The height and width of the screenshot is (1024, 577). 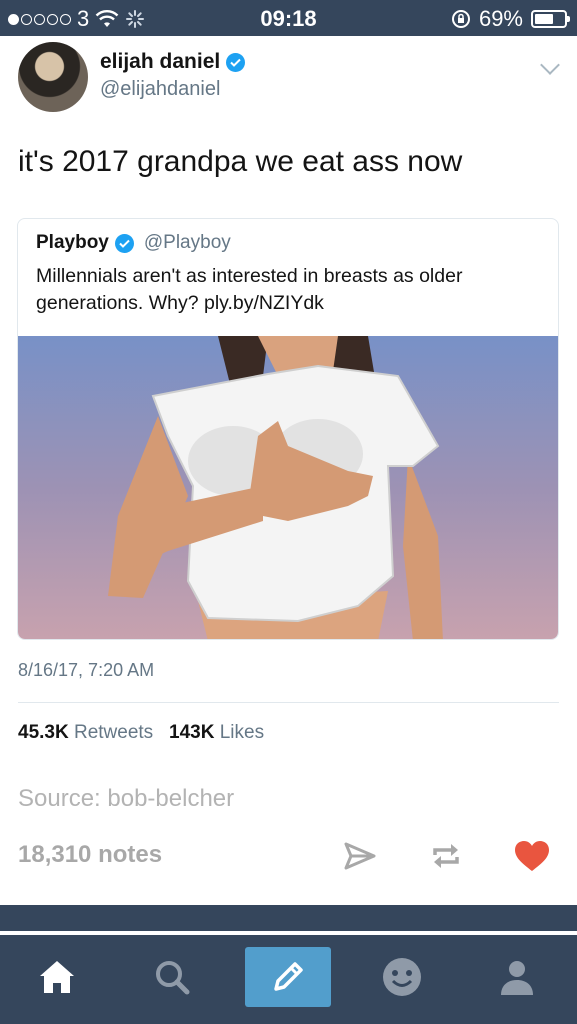 I want to click on tab-activity, so click(x=402, y=977).